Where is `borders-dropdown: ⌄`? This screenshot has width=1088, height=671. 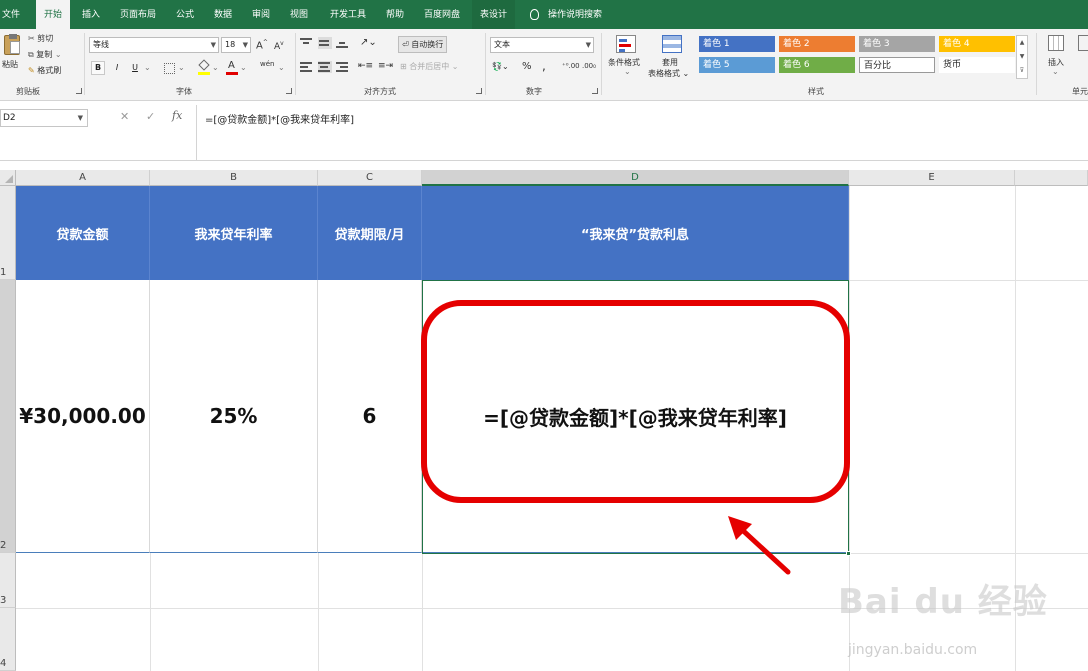 borders-dropdown: ⌄ is located at coordinates (181, 67).